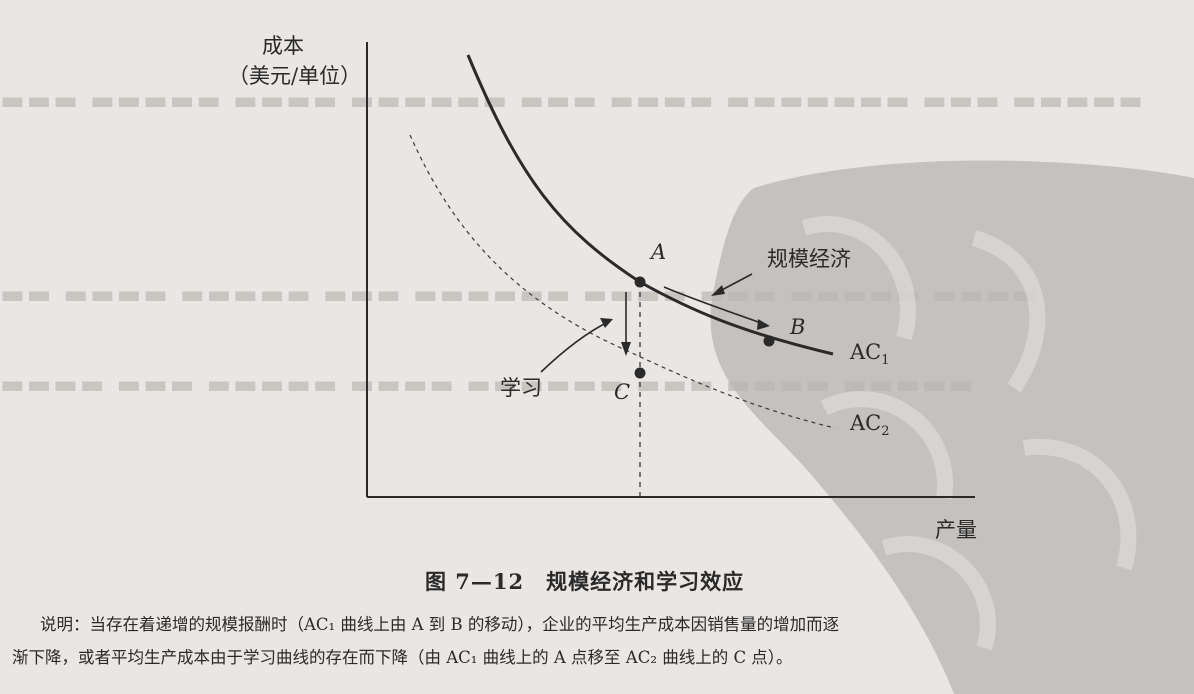 The image size is (1194, 694). What do you see at coordinates (866, 352) in the screenshot?
I see `label-ac1-text: AC` at bounding box center [866, 352].